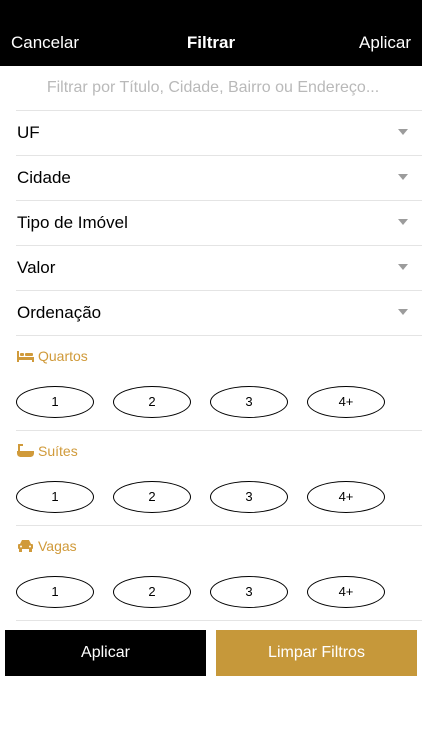  Describe the element at coordinates (28, 132) in the screenshot. I see `dropdown-label: UF` at that location.